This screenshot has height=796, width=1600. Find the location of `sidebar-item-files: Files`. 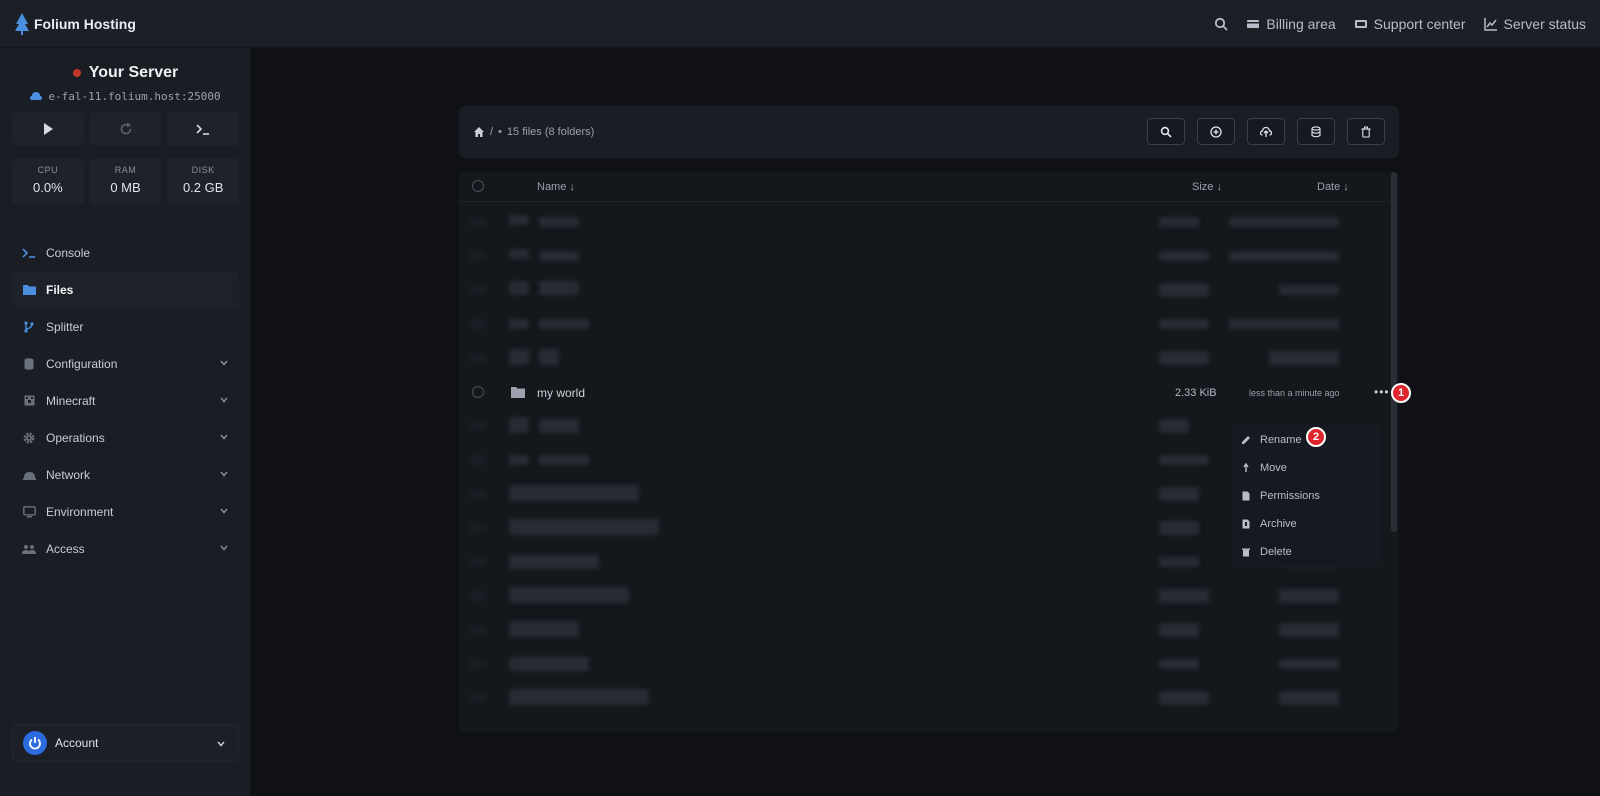

sidebar-item-files: Files is located at coordinates (125, 289).